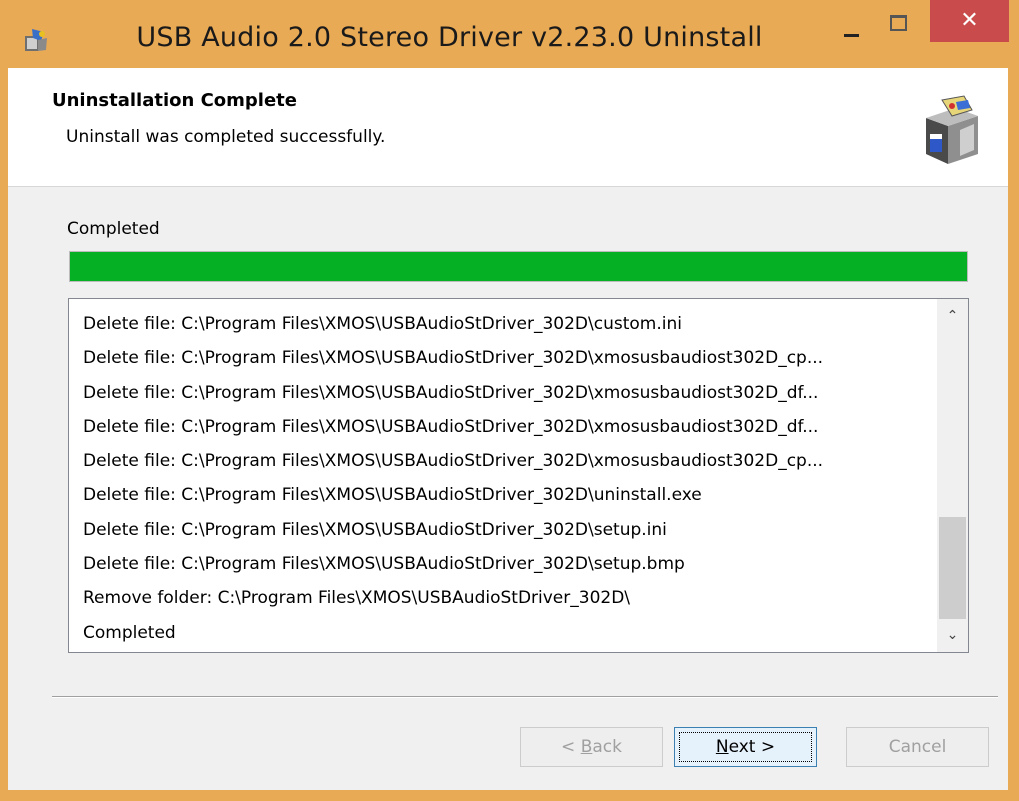  I want to click on vertical-scrollbar: ⌃ ⌄, so click(952, 475).